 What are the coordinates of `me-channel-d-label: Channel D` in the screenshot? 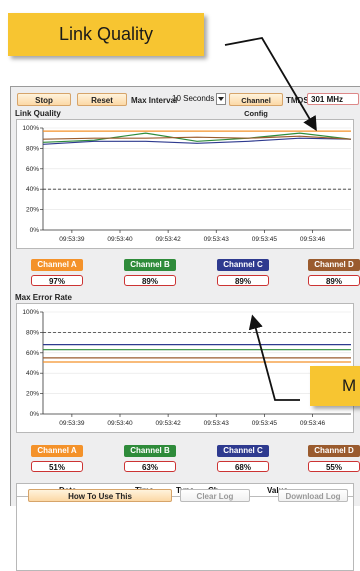 It's located at (334, 451).